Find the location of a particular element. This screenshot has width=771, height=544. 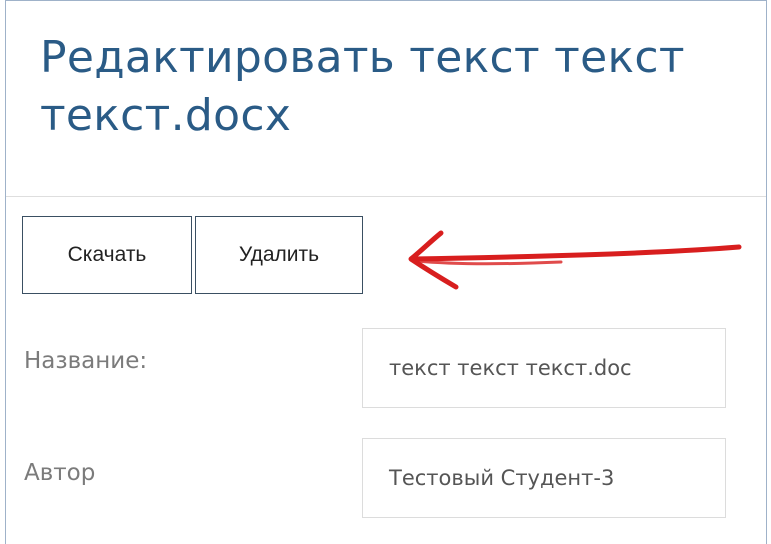

download-button: Скачать is located at coordinates (107, 255).